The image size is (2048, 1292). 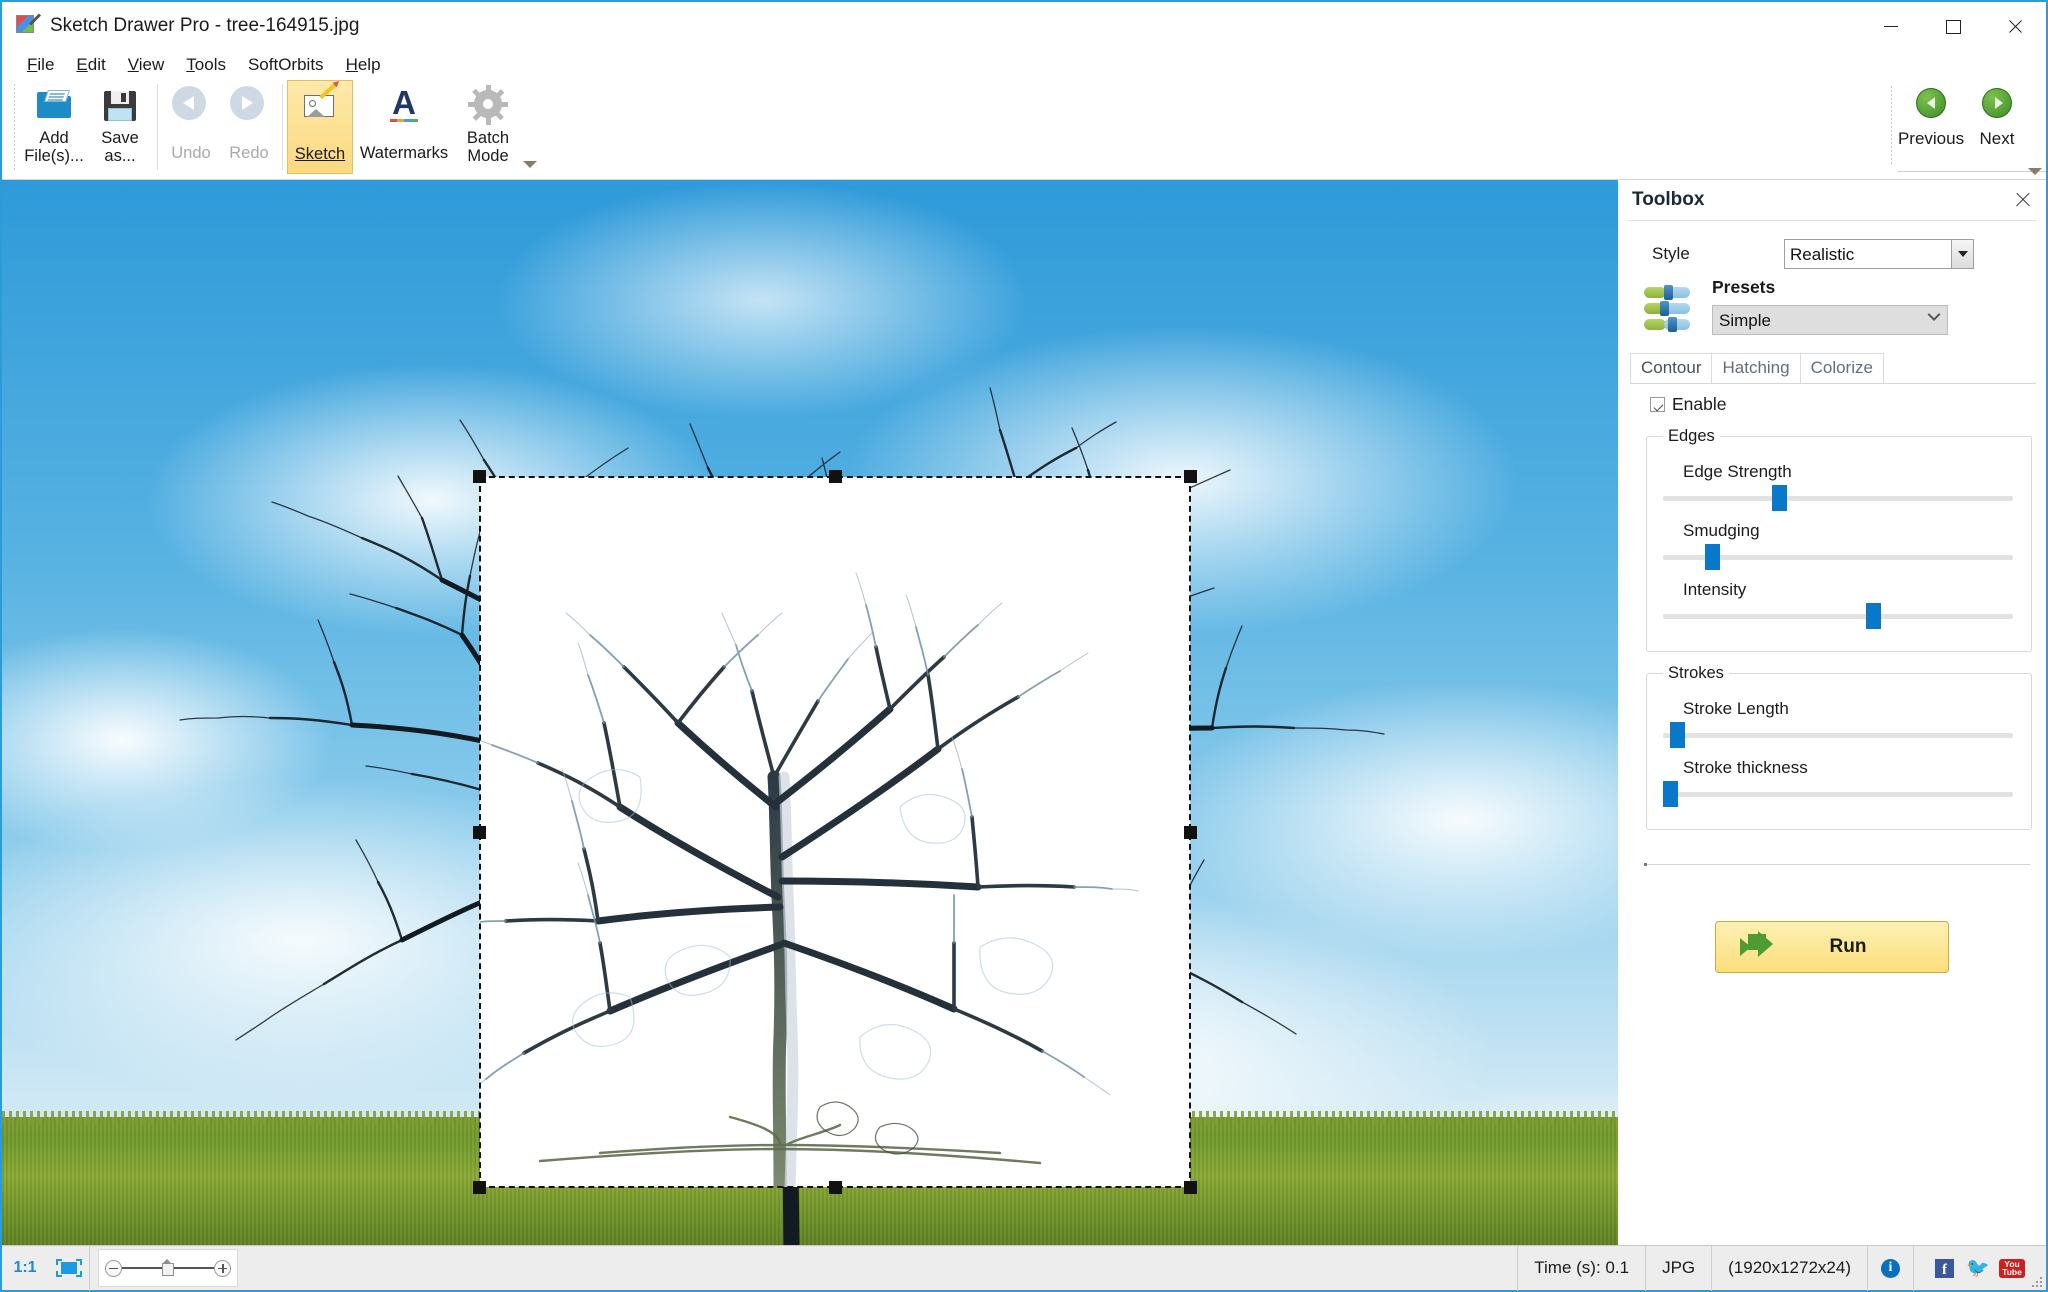 I want to click on menu-item-softorbits: SoftOrbits, so click(x=286, y=65).